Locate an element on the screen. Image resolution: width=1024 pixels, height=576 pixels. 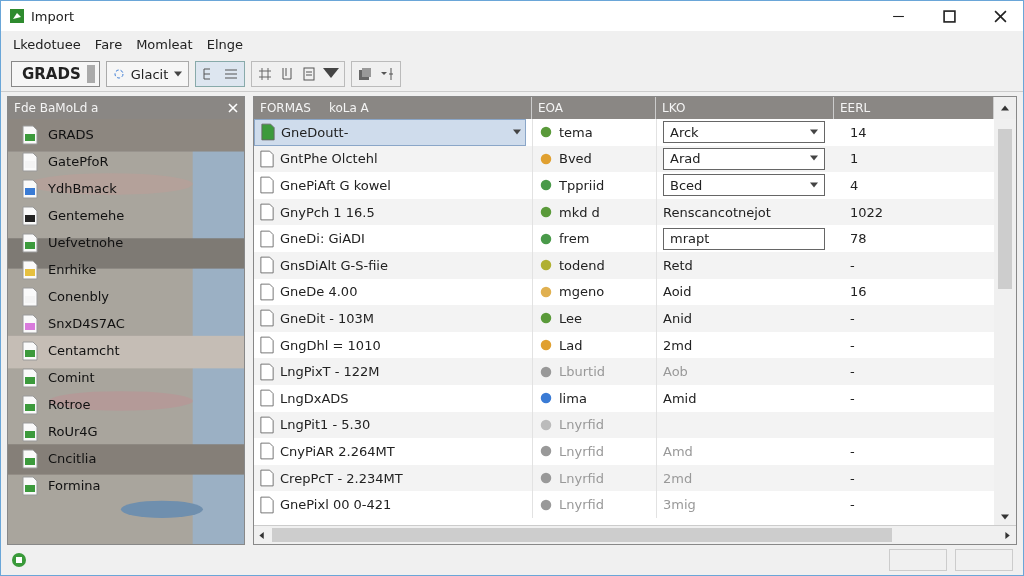
dropdown: Glacit is located at coordinates (147, 74).